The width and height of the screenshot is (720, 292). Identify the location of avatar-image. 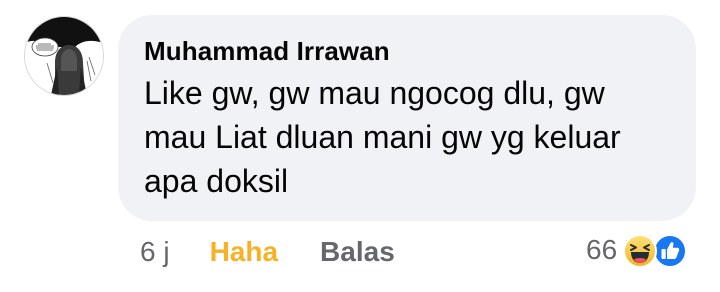
(64, 56).